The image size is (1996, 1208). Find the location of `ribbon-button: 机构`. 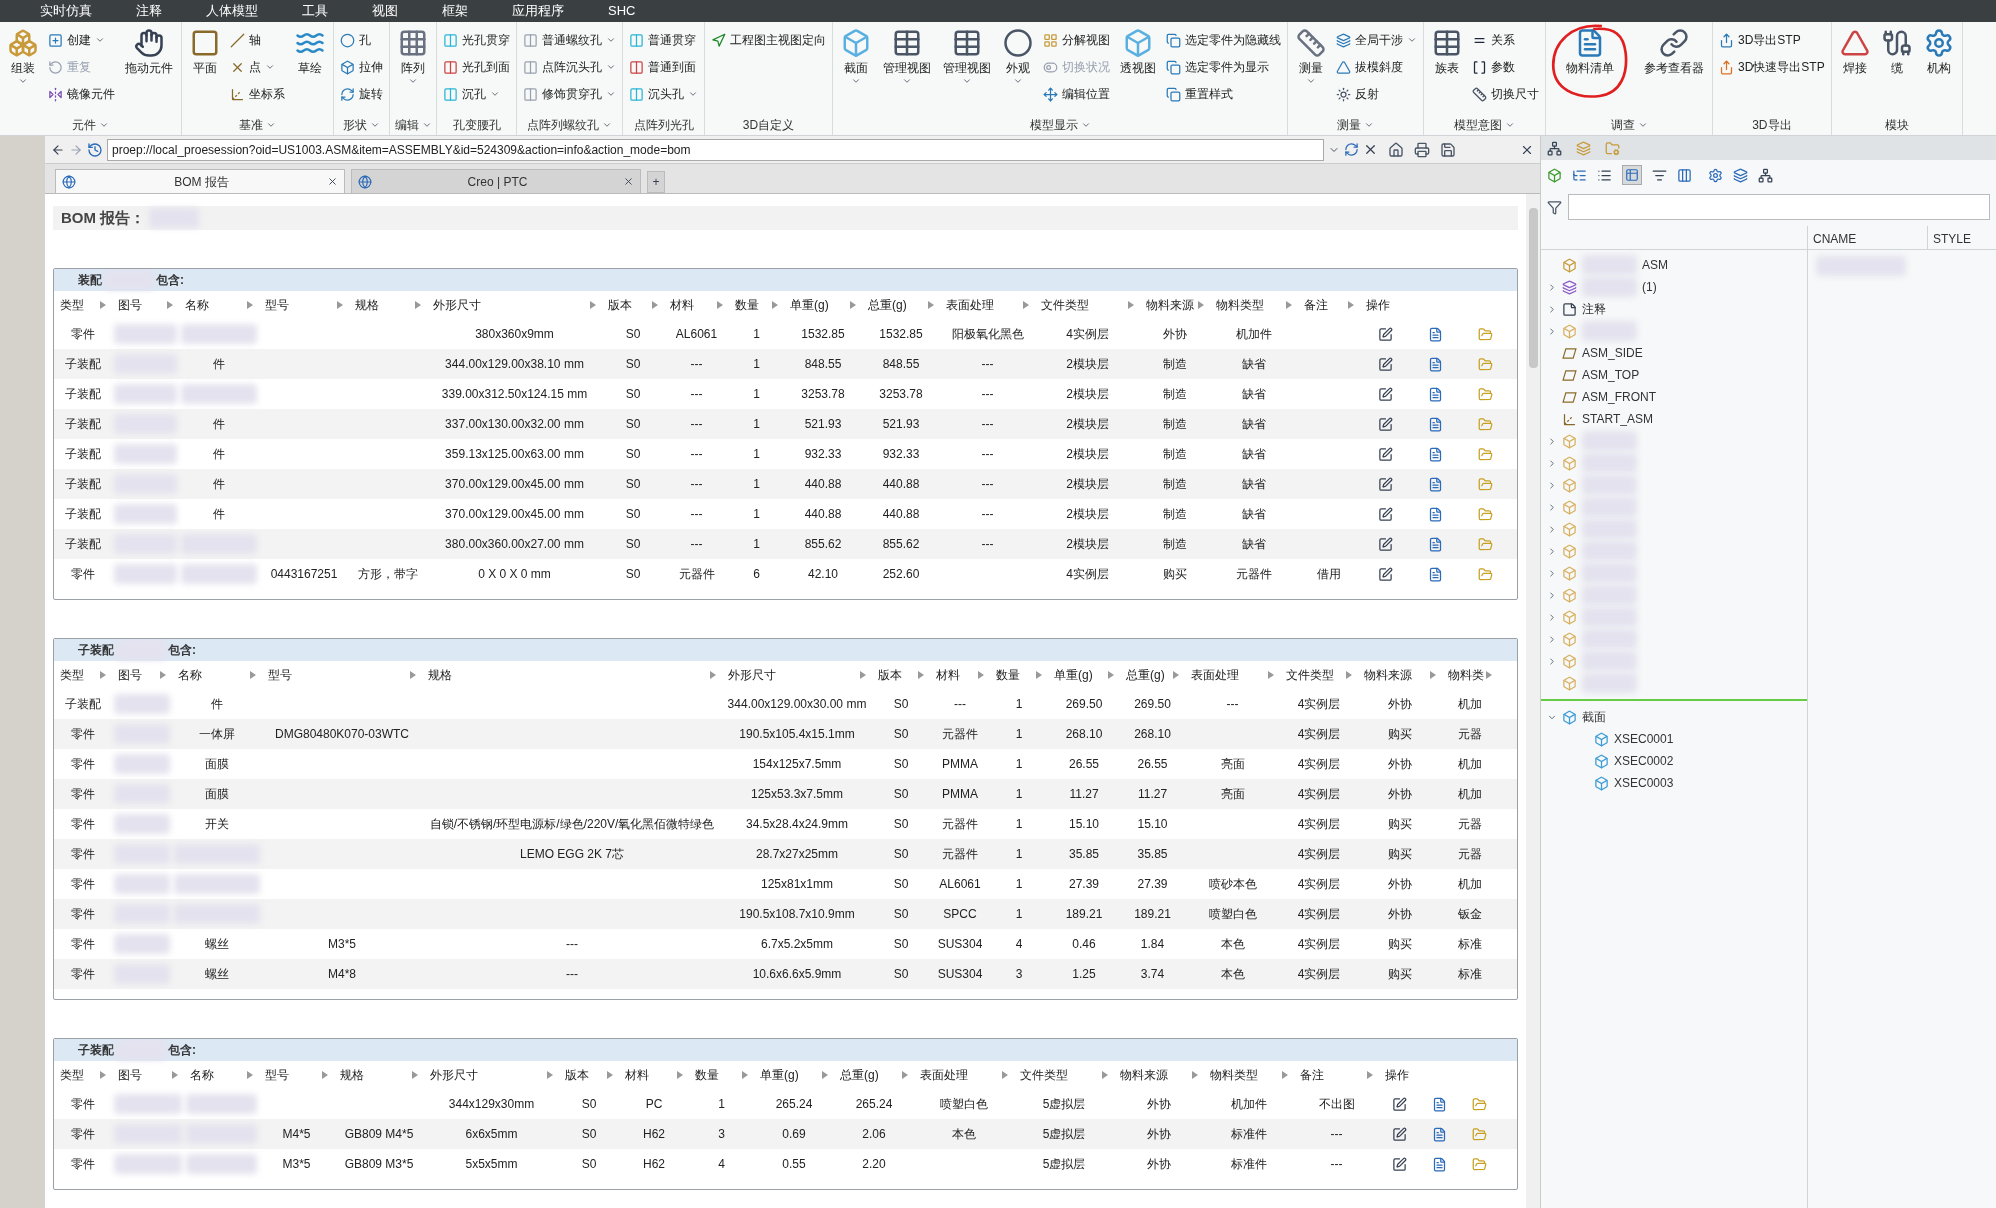

ribbon-button: 机构 is located at coordinates (1938, 52).